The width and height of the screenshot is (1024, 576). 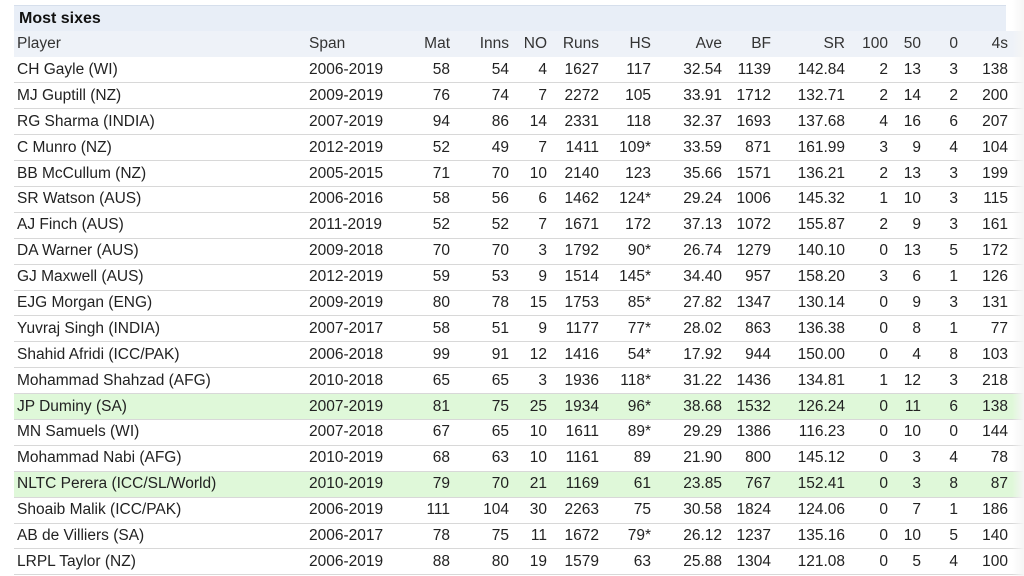 I want to click on cell-4s: 144, so click(x=995, y=432).